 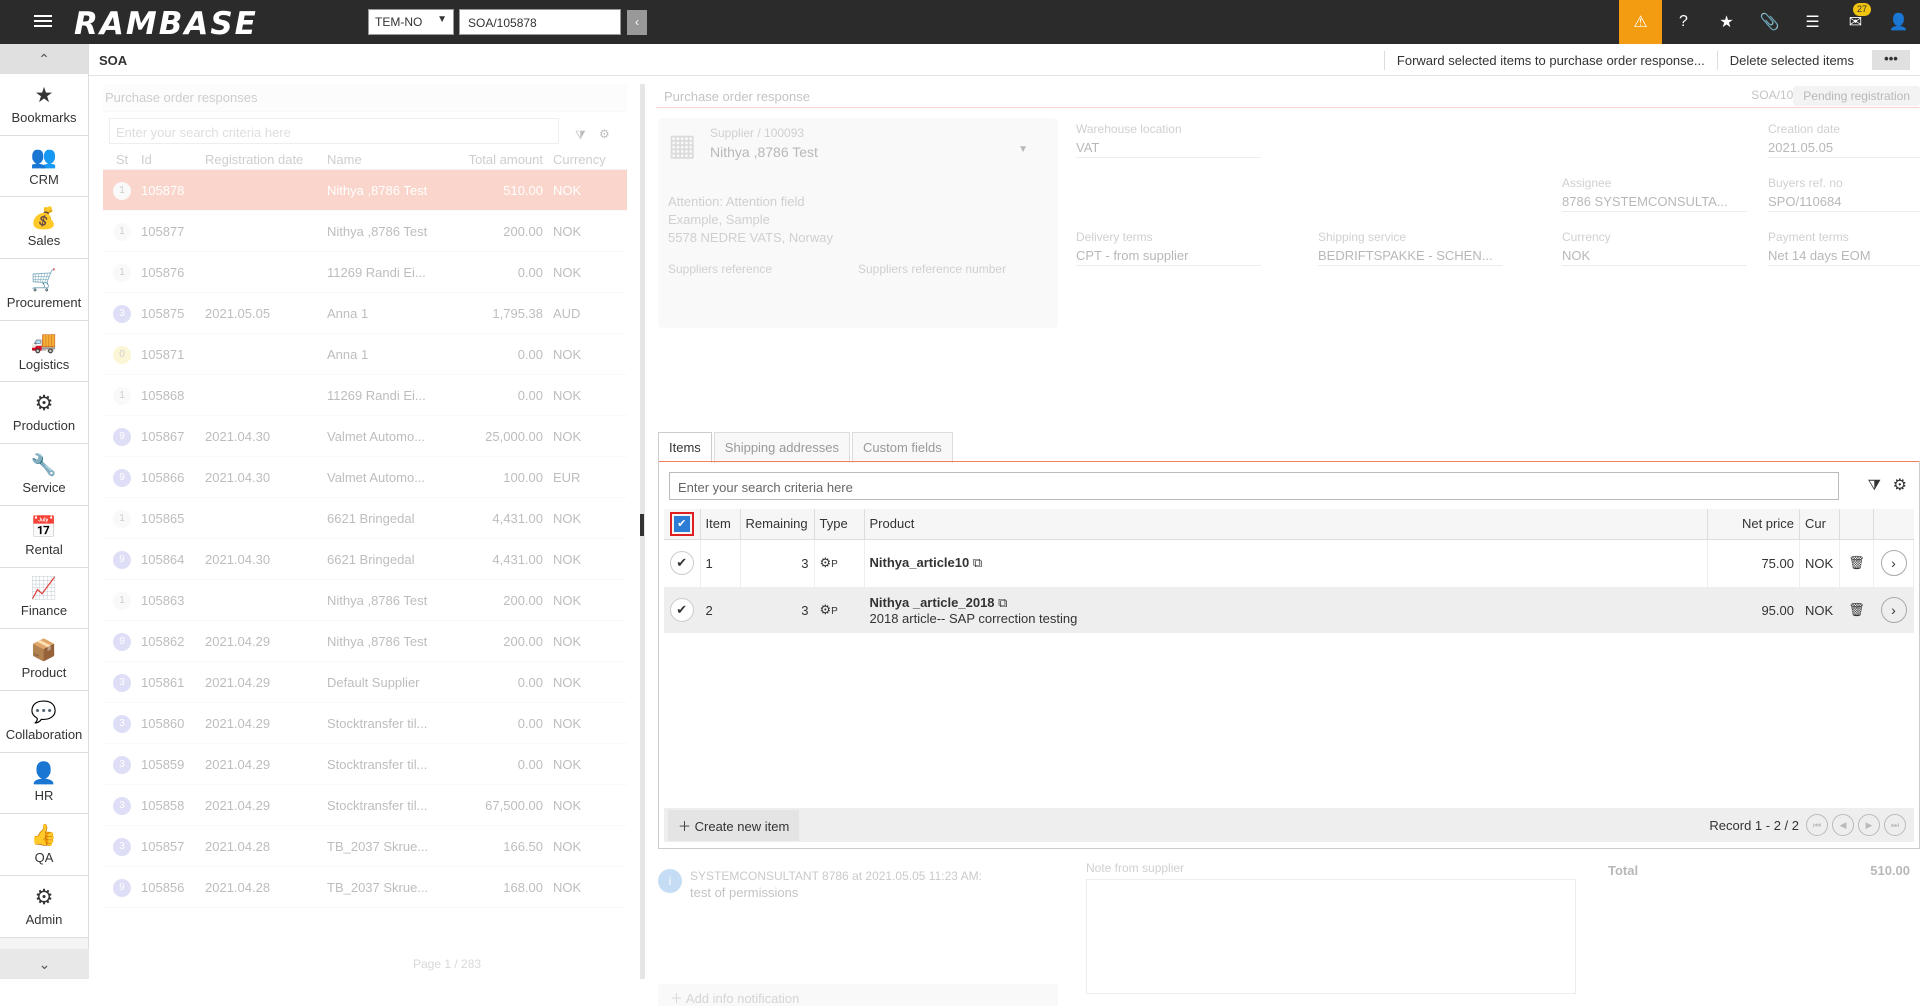 I want to click on menu-icon, so click(x=43, y=21).